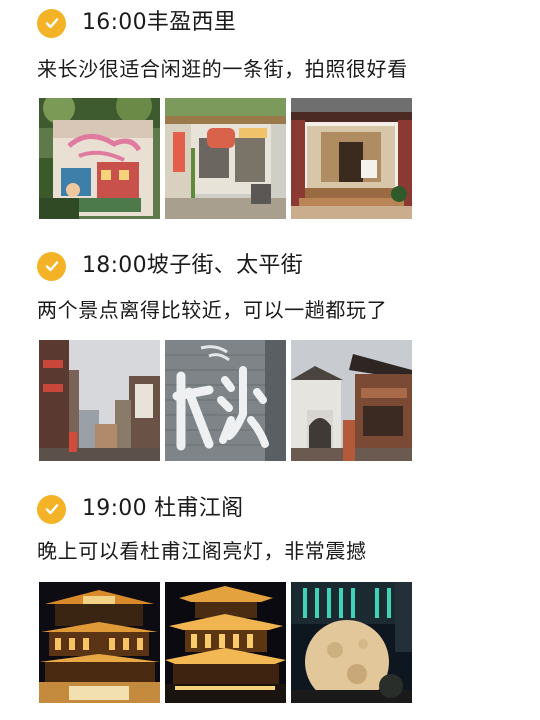  Describe the element at coordinates (114, 509) in the screenshot. I see `itinerary-time: 19:00` at that location.